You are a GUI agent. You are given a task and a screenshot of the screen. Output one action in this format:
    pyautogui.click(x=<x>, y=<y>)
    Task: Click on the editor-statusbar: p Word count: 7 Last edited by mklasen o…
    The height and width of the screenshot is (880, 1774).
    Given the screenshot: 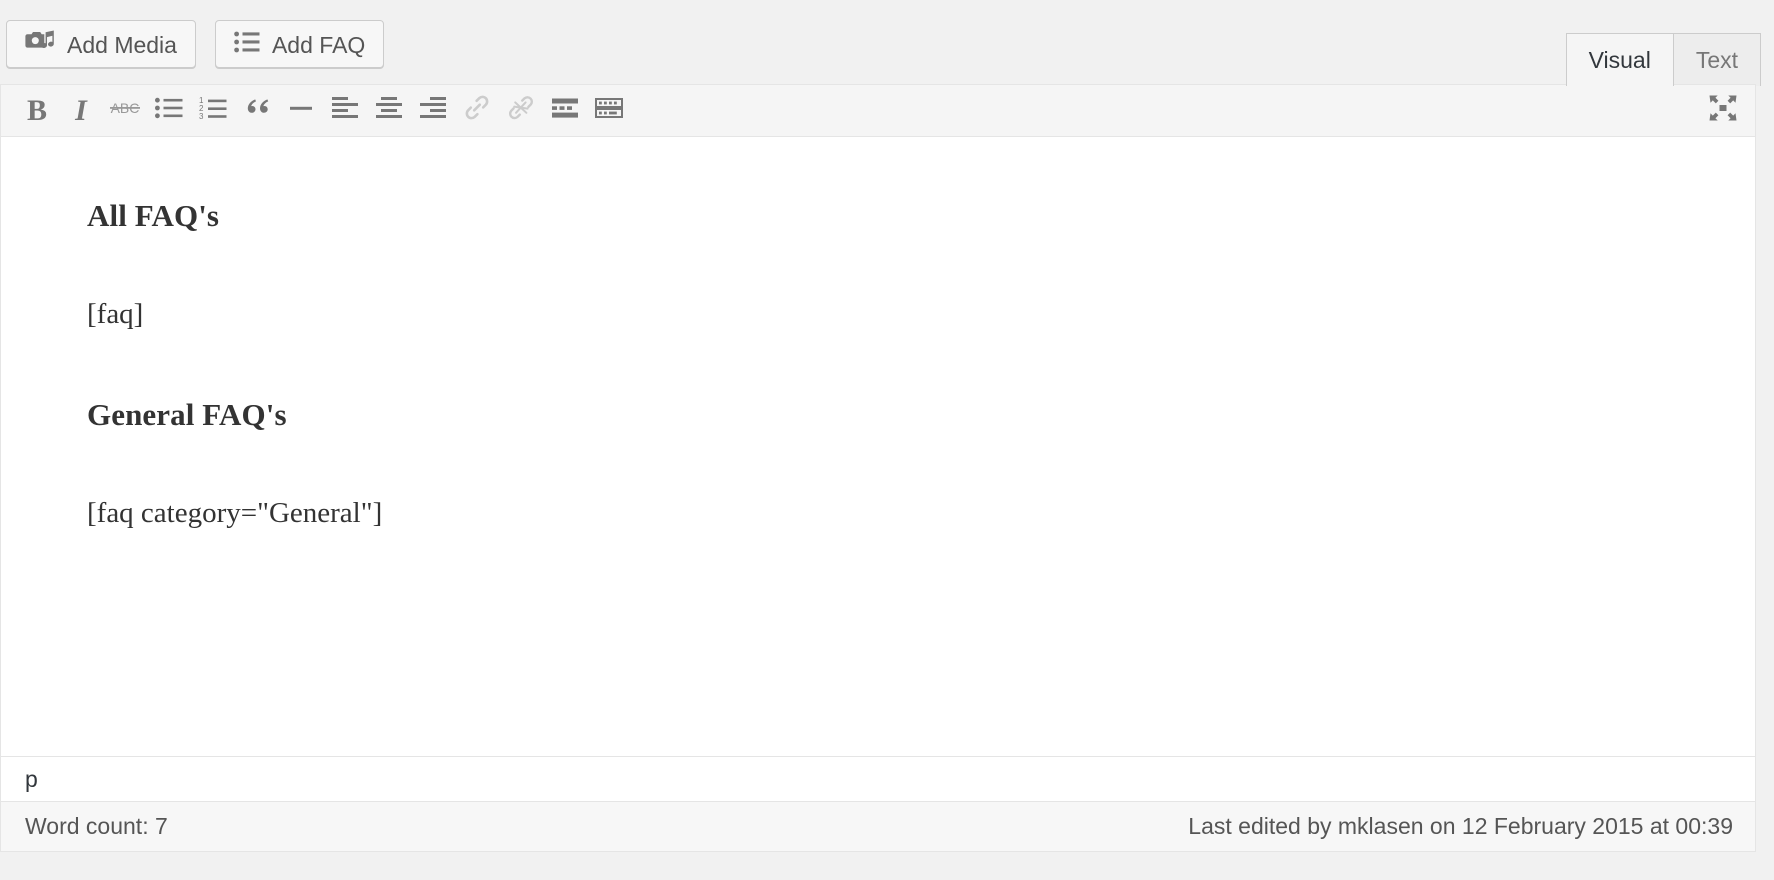 What is the action you would take?
    pyautogui.click(x=878, y=803)
    